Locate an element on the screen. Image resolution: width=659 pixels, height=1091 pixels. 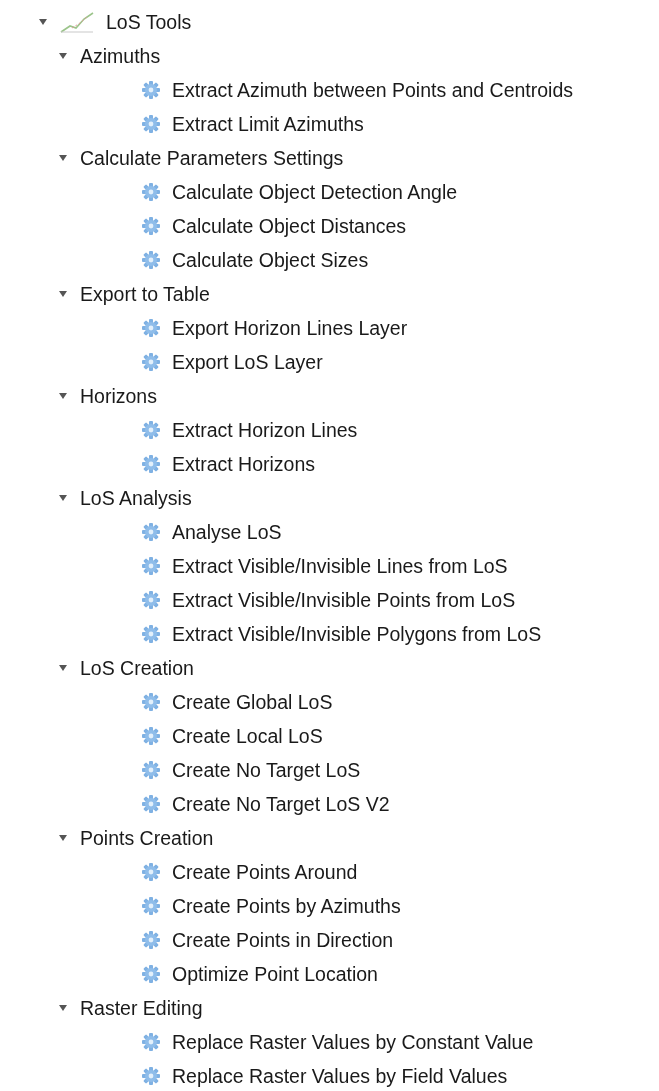
group-item: Calculate Parameters Settings is located at coordinates (212, 158).